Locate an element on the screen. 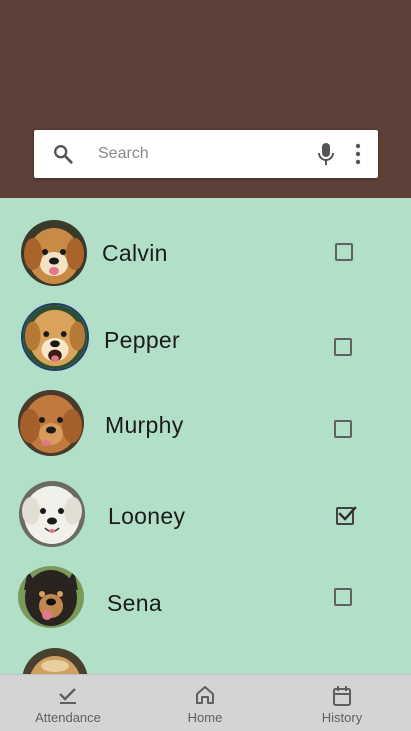 Image resolution: width=411 pixels, height=731 pixels. dog-name: Murphy is located at coordinates (144, 425).